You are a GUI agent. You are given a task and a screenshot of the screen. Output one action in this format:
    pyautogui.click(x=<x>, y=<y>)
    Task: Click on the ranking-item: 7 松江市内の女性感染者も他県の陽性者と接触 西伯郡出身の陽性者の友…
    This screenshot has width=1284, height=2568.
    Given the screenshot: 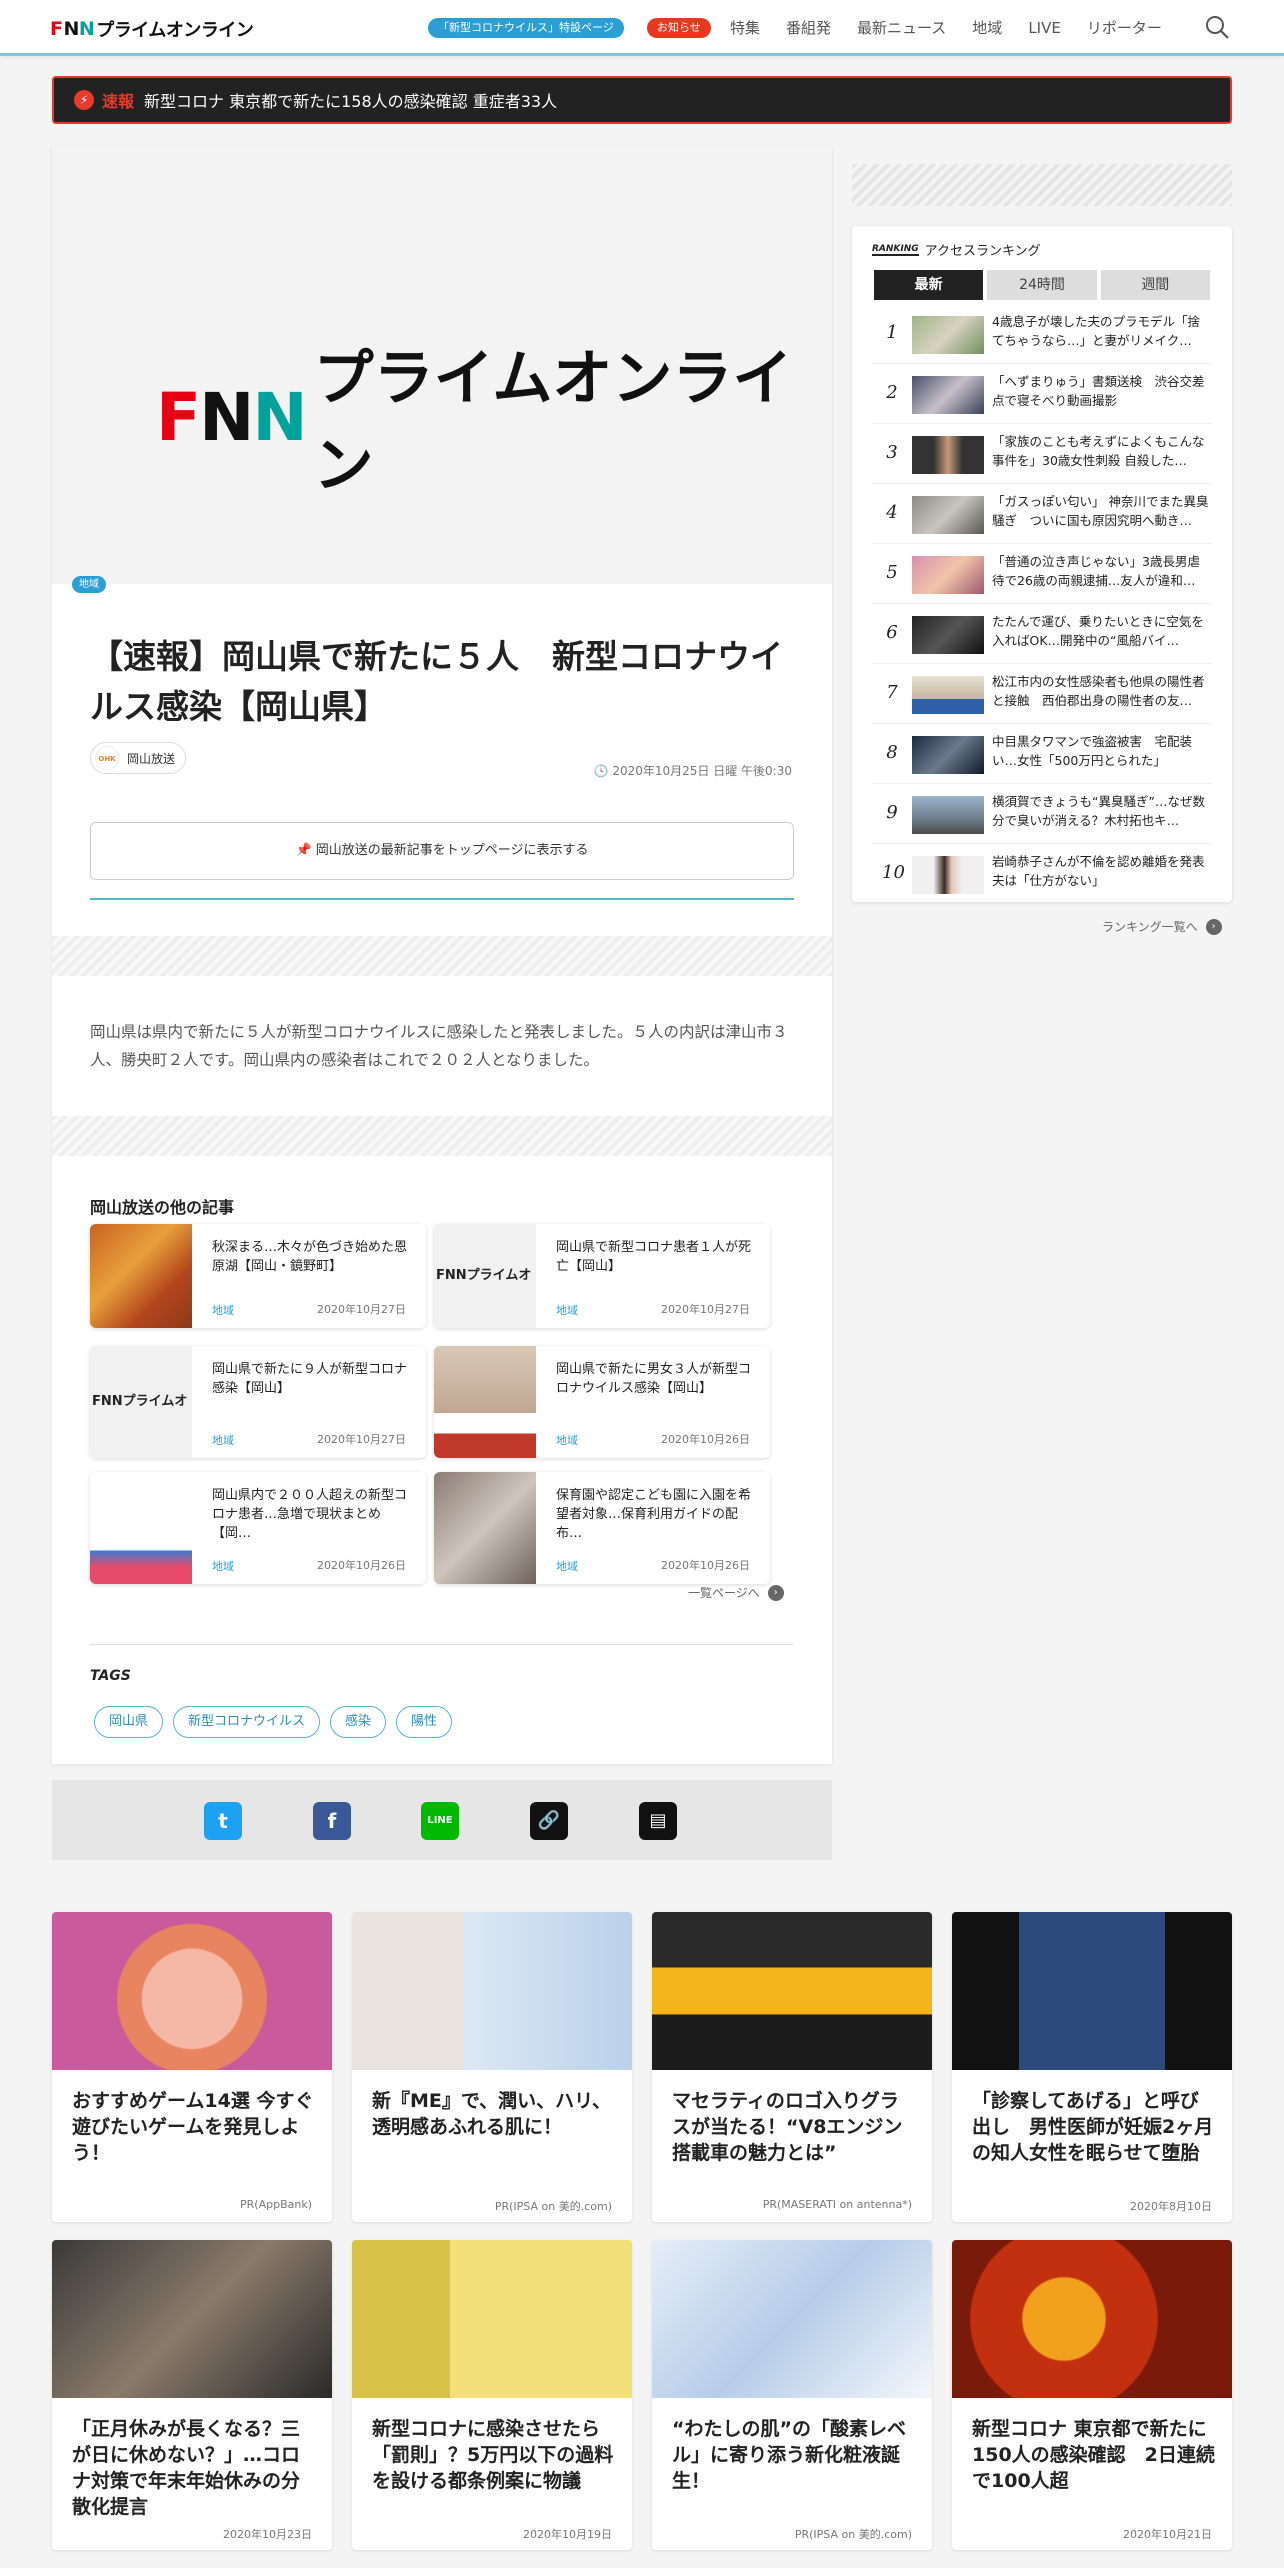 What is the action you would take?
    pyautogui.click(x=1042, y=694)
    